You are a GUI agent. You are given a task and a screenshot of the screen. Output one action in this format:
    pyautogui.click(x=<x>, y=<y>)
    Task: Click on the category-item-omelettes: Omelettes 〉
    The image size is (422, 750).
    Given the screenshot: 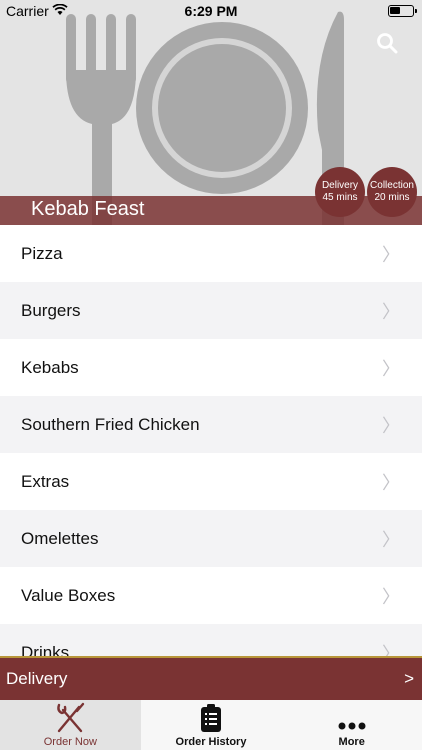 What is the action you would take?
    pyautogui.click(x=211, y=538)
    